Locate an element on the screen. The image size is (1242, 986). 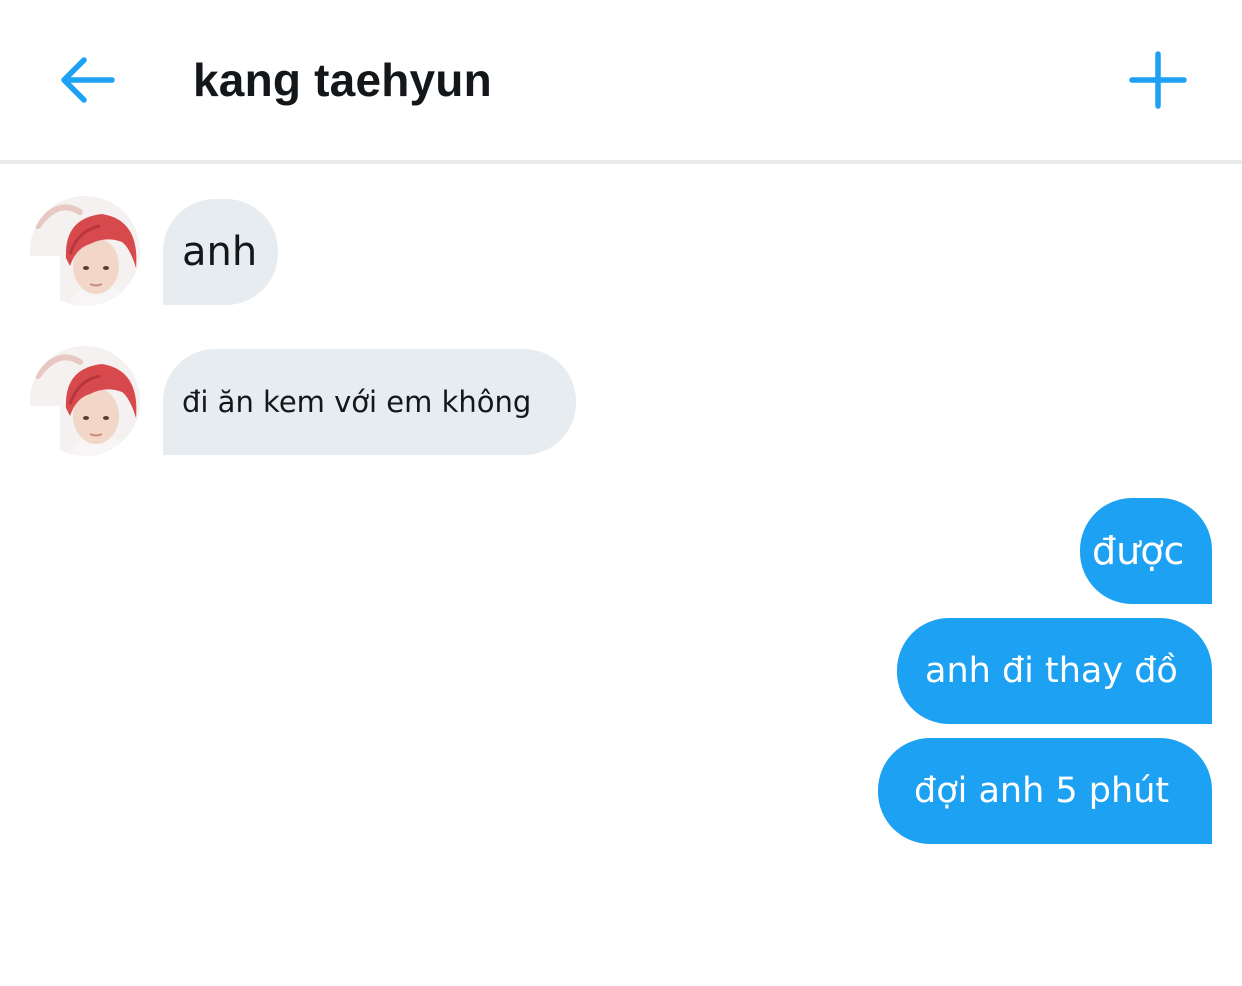
outgoing-message-bubble: được is located at coordinates (1146, 551).